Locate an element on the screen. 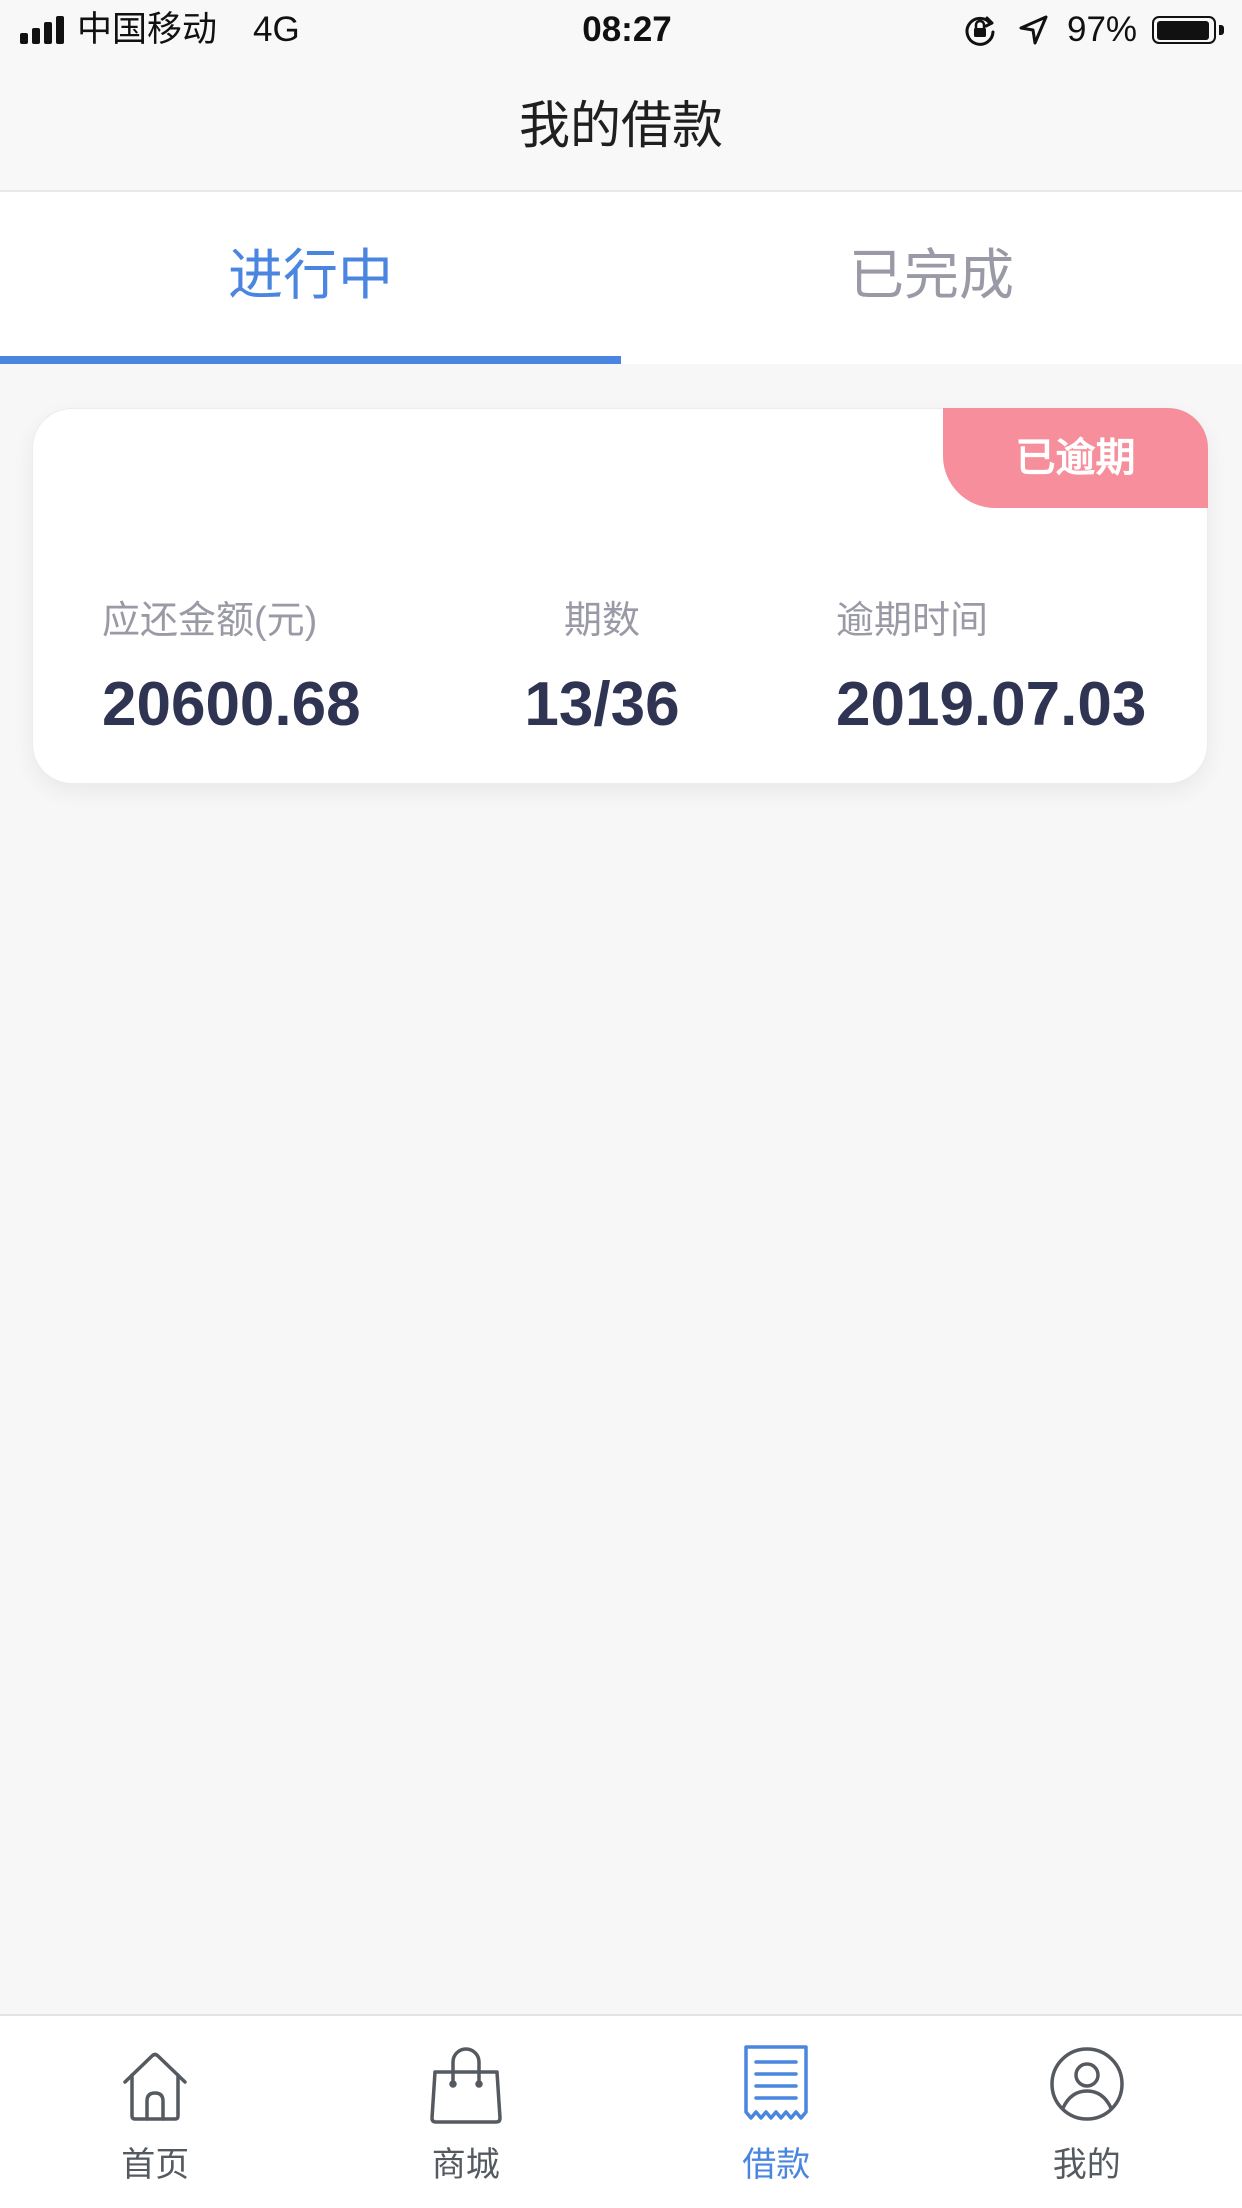  tab-bar-item-loans: 借款 is located at coordinates (776, 2112).